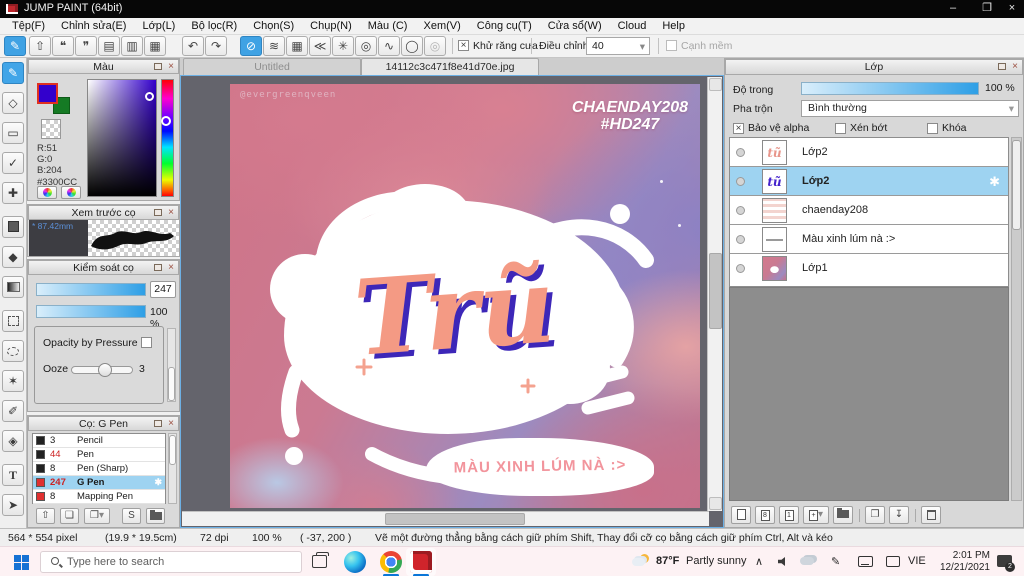 Image resolution: width=1024 pixels, height=576 pixels. Describe the element at coordinates (331, 26) in the screenshot. I see `menu-capture: Chụp(N)` at that location.